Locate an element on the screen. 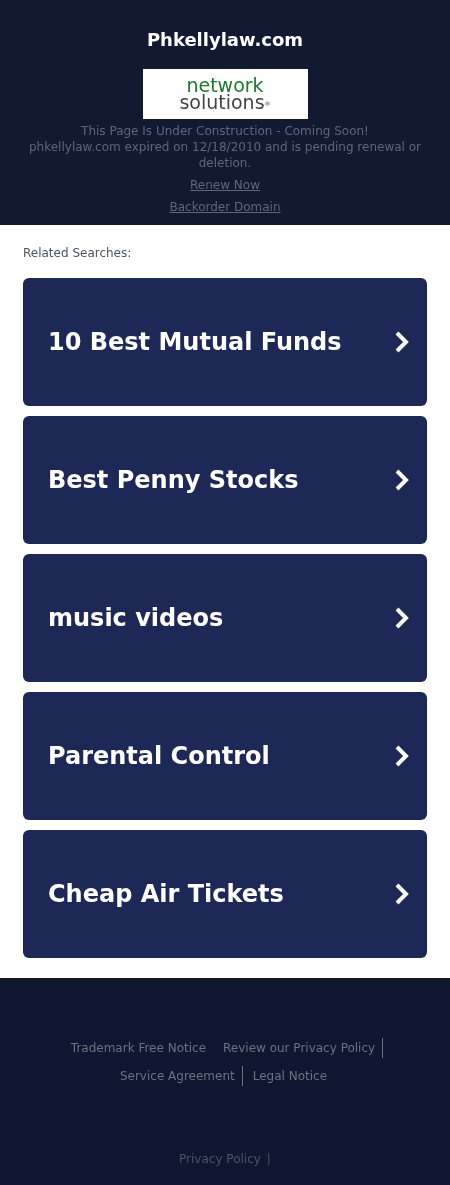 Image resolution: width=450 pixels, height=1185 pixels. search-link: Cheap Air Tickets is located at coordinates (225, 894).